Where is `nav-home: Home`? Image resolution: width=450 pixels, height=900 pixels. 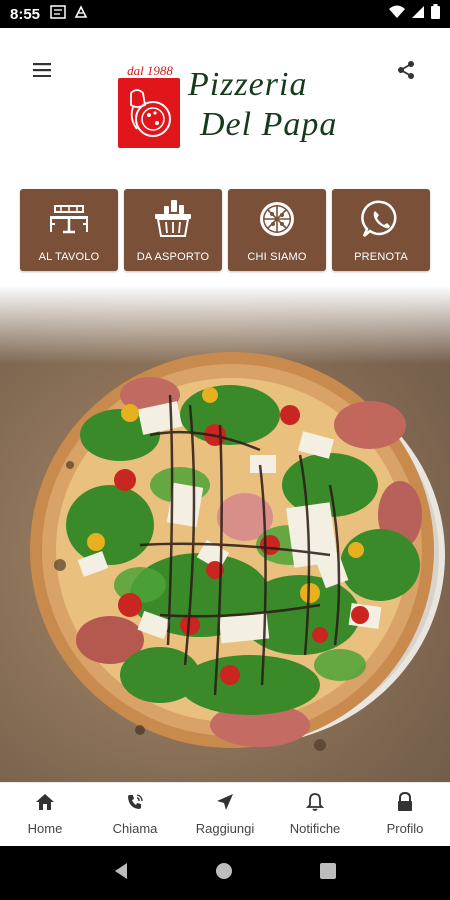 nav-home: Home is located at coordinates (45, 814).